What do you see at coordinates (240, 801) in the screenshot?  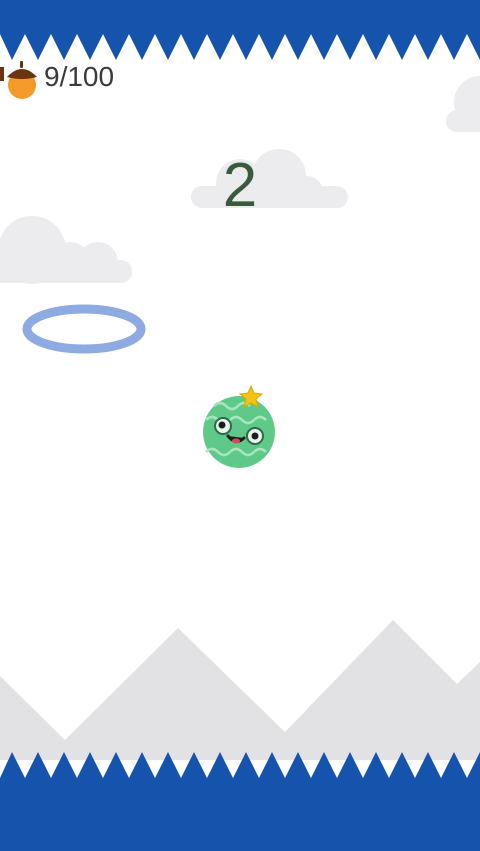 I see `bottom-spike-border` at bounding box center [240, 801].